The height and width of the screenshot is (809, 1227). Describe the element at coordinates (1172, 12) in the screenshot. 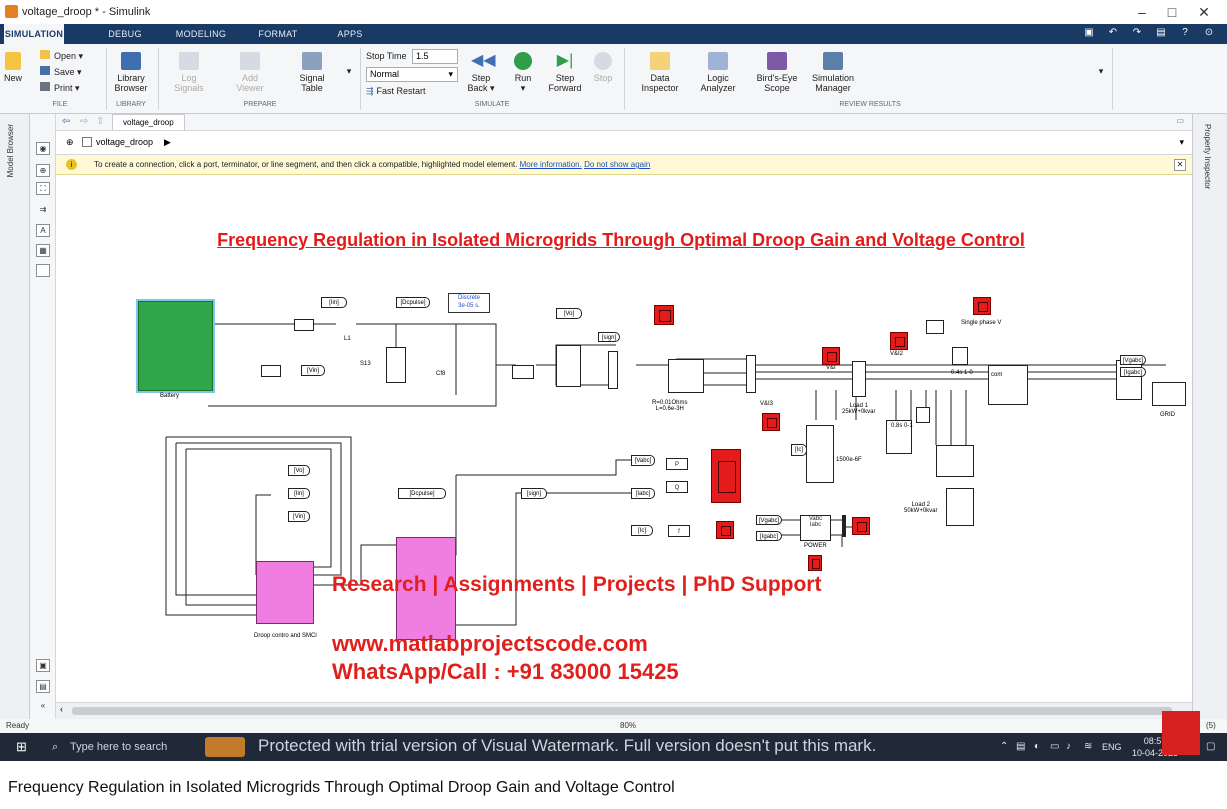

I see `maximize-button: □` at that location.